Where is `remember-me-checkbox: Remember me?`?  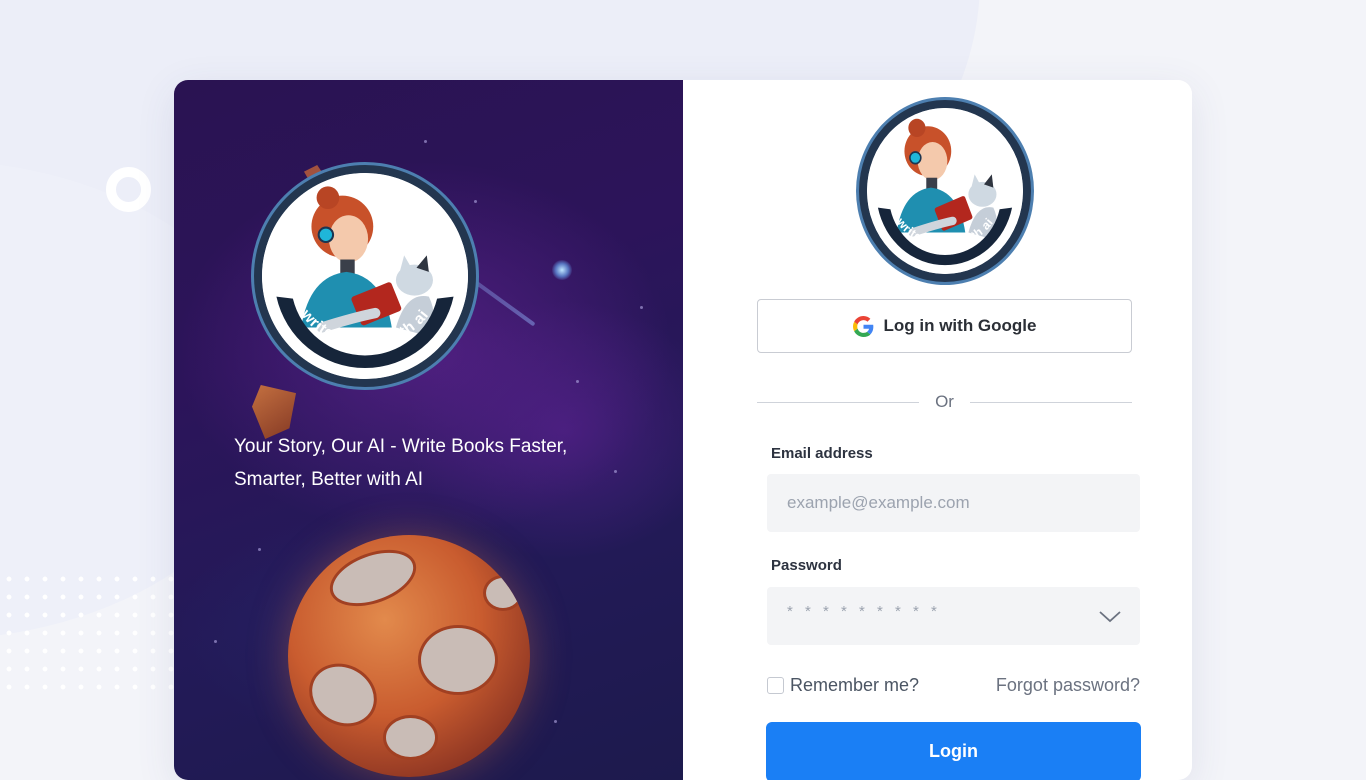 remember-me-checkbox: Remember me? is located at coordinates (843, 685).